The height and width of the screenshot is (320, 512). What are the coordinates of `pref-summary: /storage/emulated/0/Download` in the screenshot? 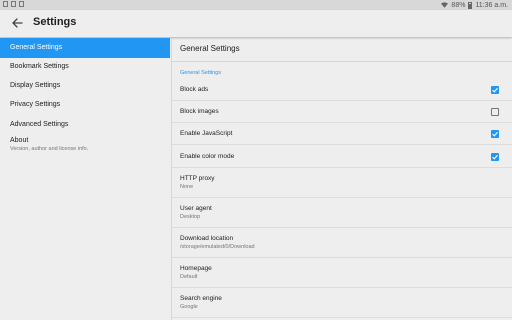 It's located at (217, 247).